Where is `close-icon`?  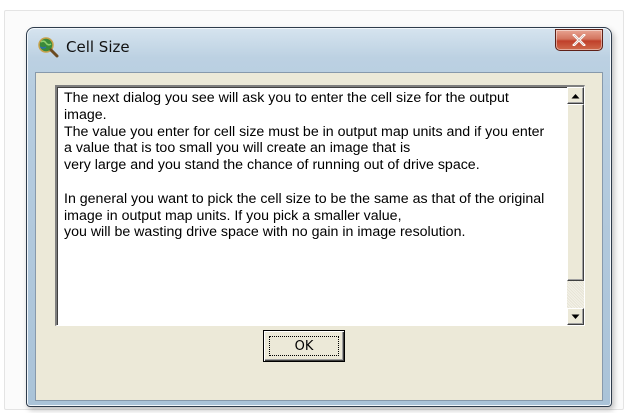
close-icon is located at coordinates (579, 40).